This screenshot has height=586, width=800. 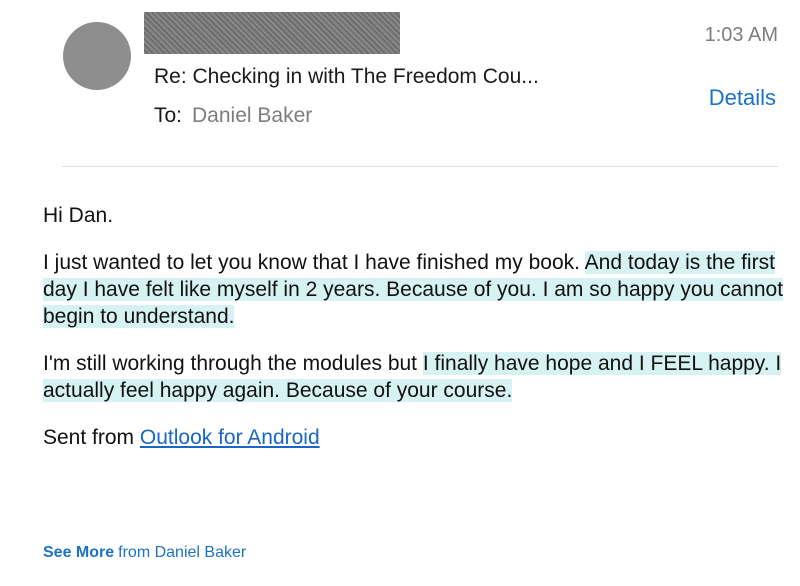 I want to click on email-timestamp: 1:03 AM, so click(x=741, y=35).